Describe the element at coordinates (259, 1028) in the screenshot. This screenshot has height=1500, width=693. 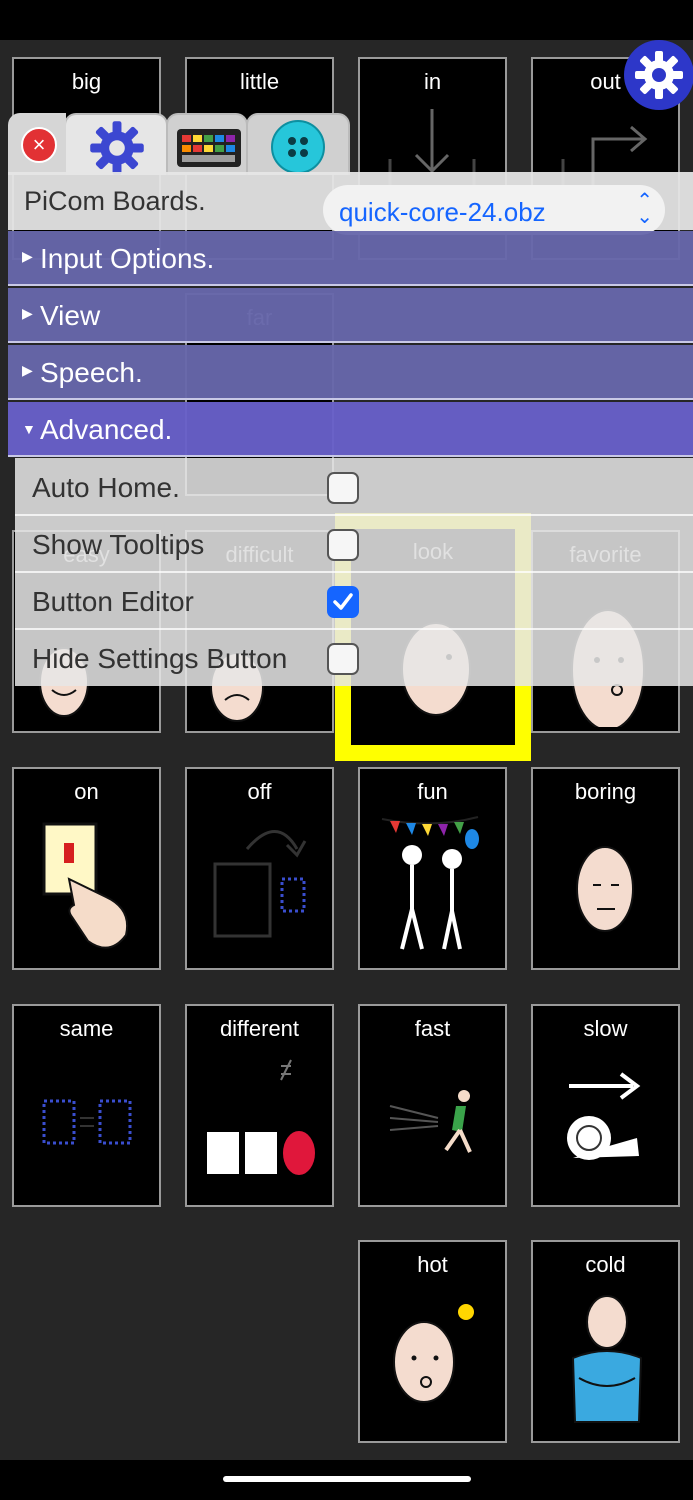
I see `cell-label: different` at that location.